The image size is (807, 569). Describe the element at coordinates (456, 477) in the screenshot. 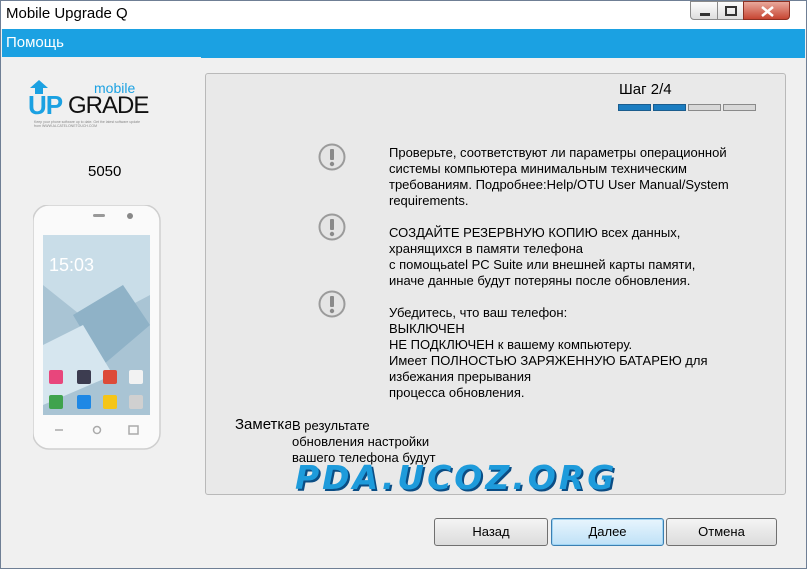

I see `watermark: PDA.UCOZ.ORG` at that location.